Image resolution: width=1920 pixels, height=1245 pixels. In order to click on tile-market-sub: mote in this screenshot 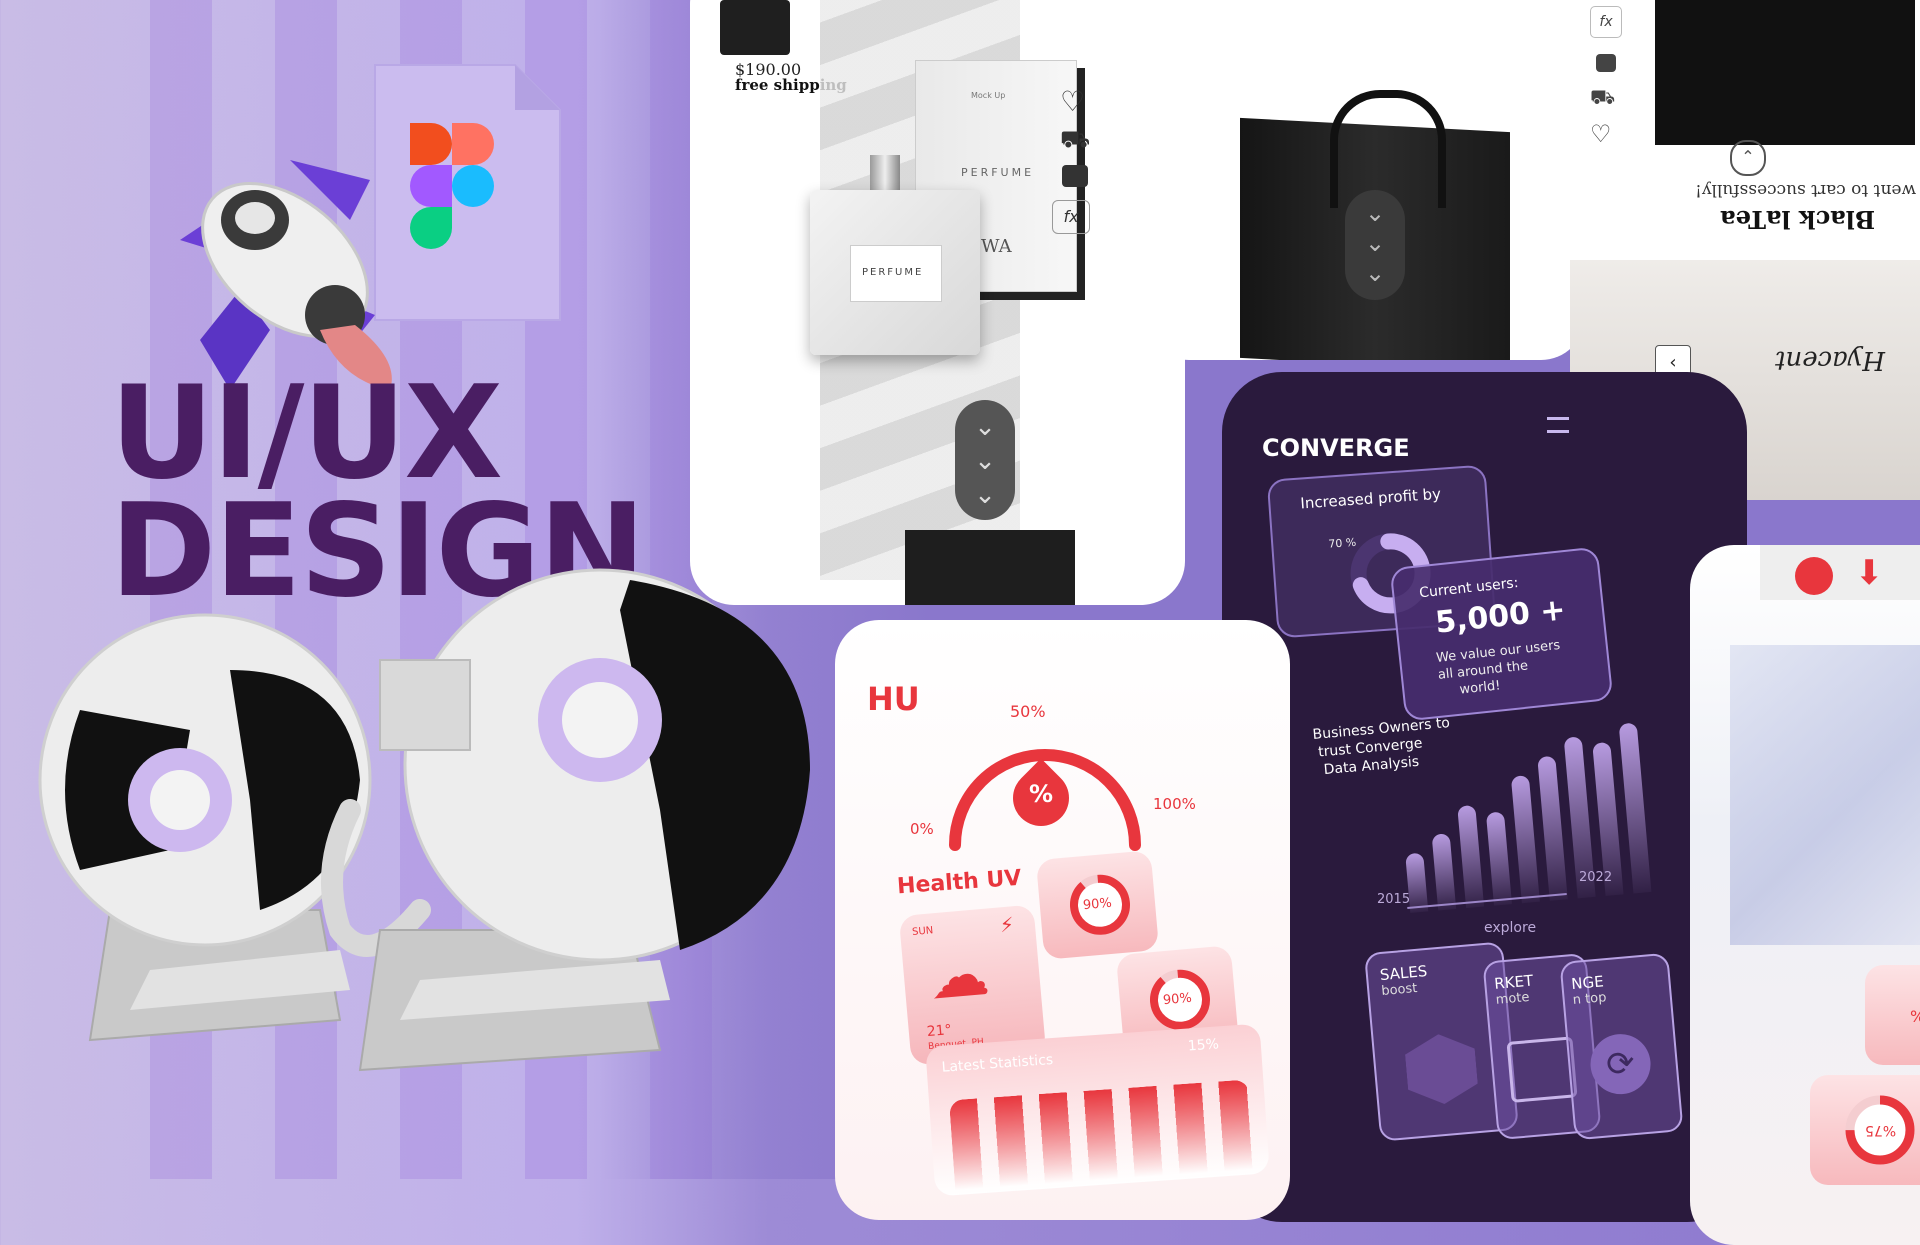, I will do `click(1513, 998)`.